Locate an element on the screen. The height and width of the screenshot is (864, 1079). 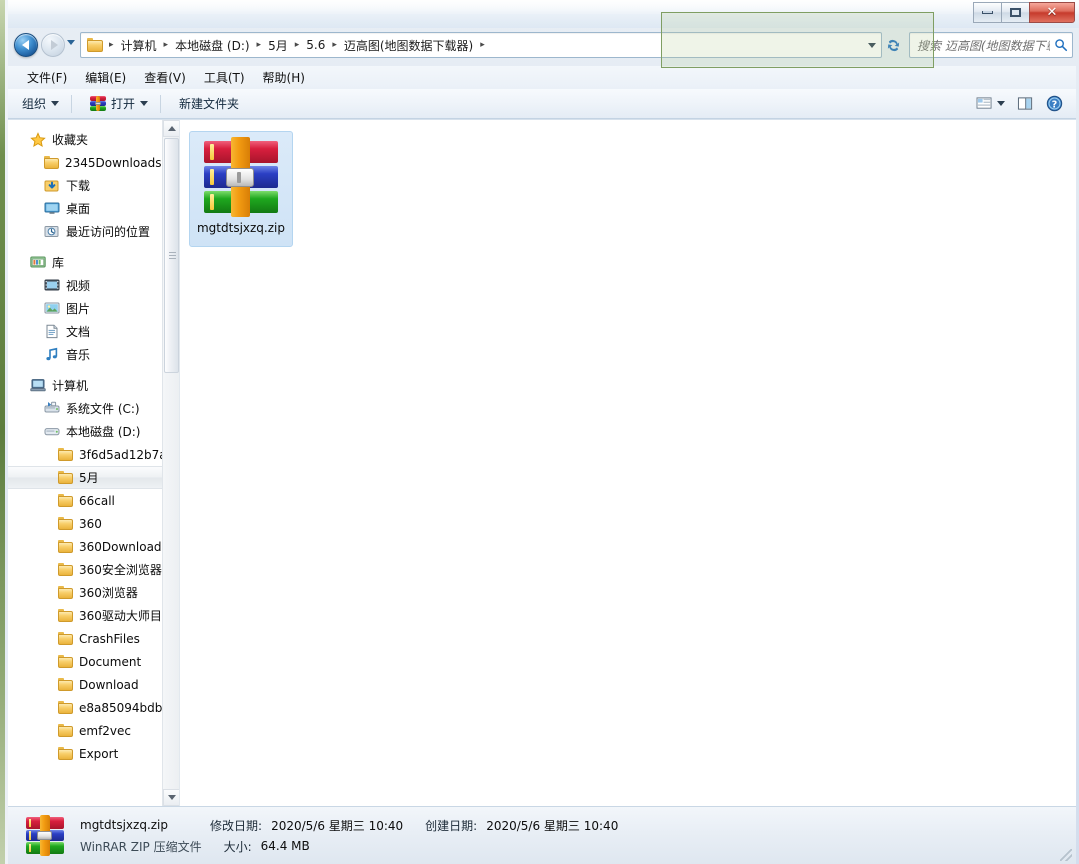
sidebar-header-libraries: 库 is located at coordinates (85, 262).